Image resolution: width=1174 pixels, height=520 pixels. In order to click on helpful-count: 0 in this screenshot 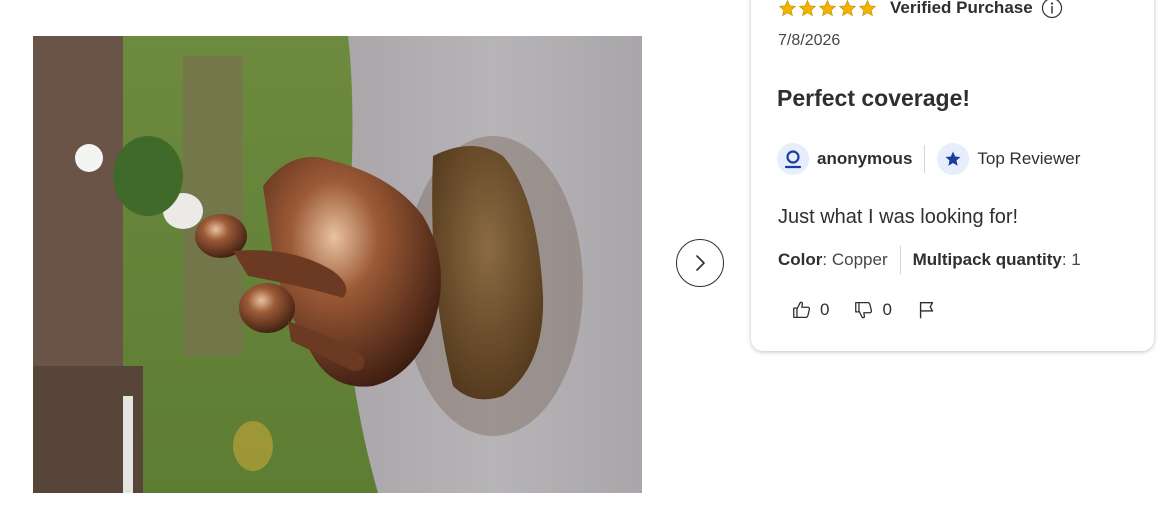, I will do `click(825, 309)`.